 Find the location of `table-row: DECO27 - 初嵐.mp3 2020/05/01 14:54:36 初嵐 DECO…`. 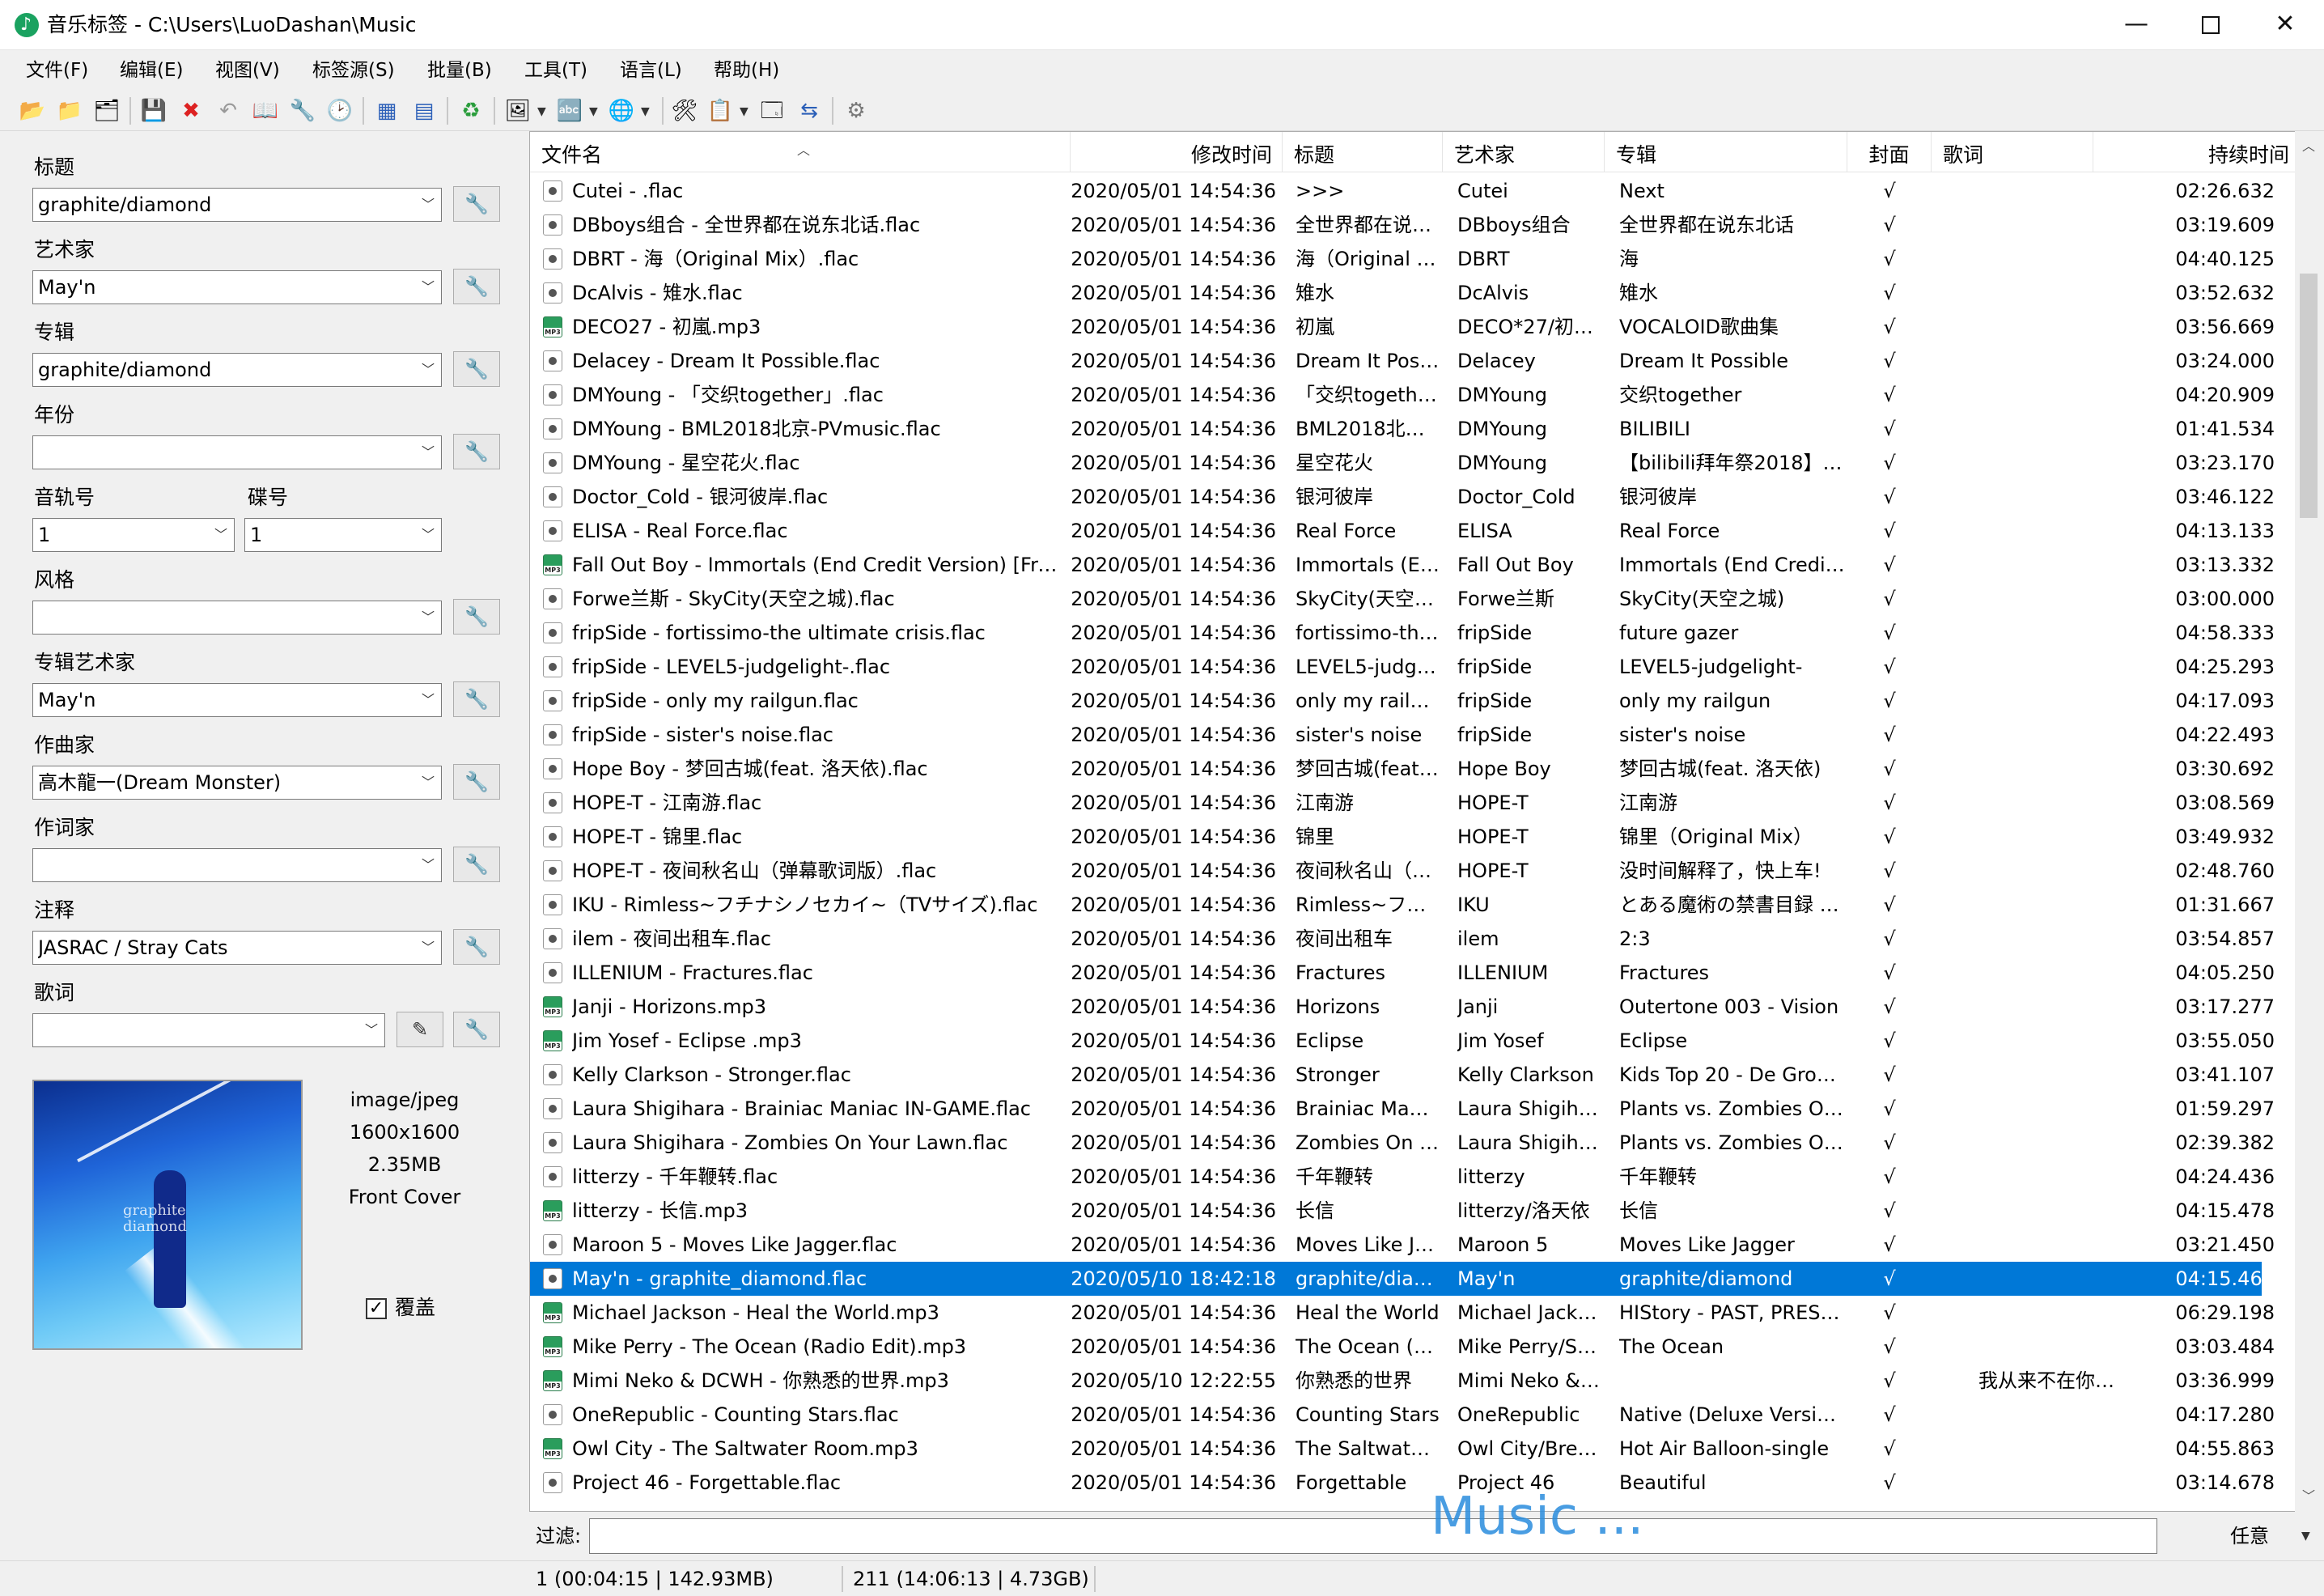

table-row: DECO27 - 初嵐.mp3 2020/05/01 14:54:36 初嵐 DECO… is located at coordinates (1403, 327).